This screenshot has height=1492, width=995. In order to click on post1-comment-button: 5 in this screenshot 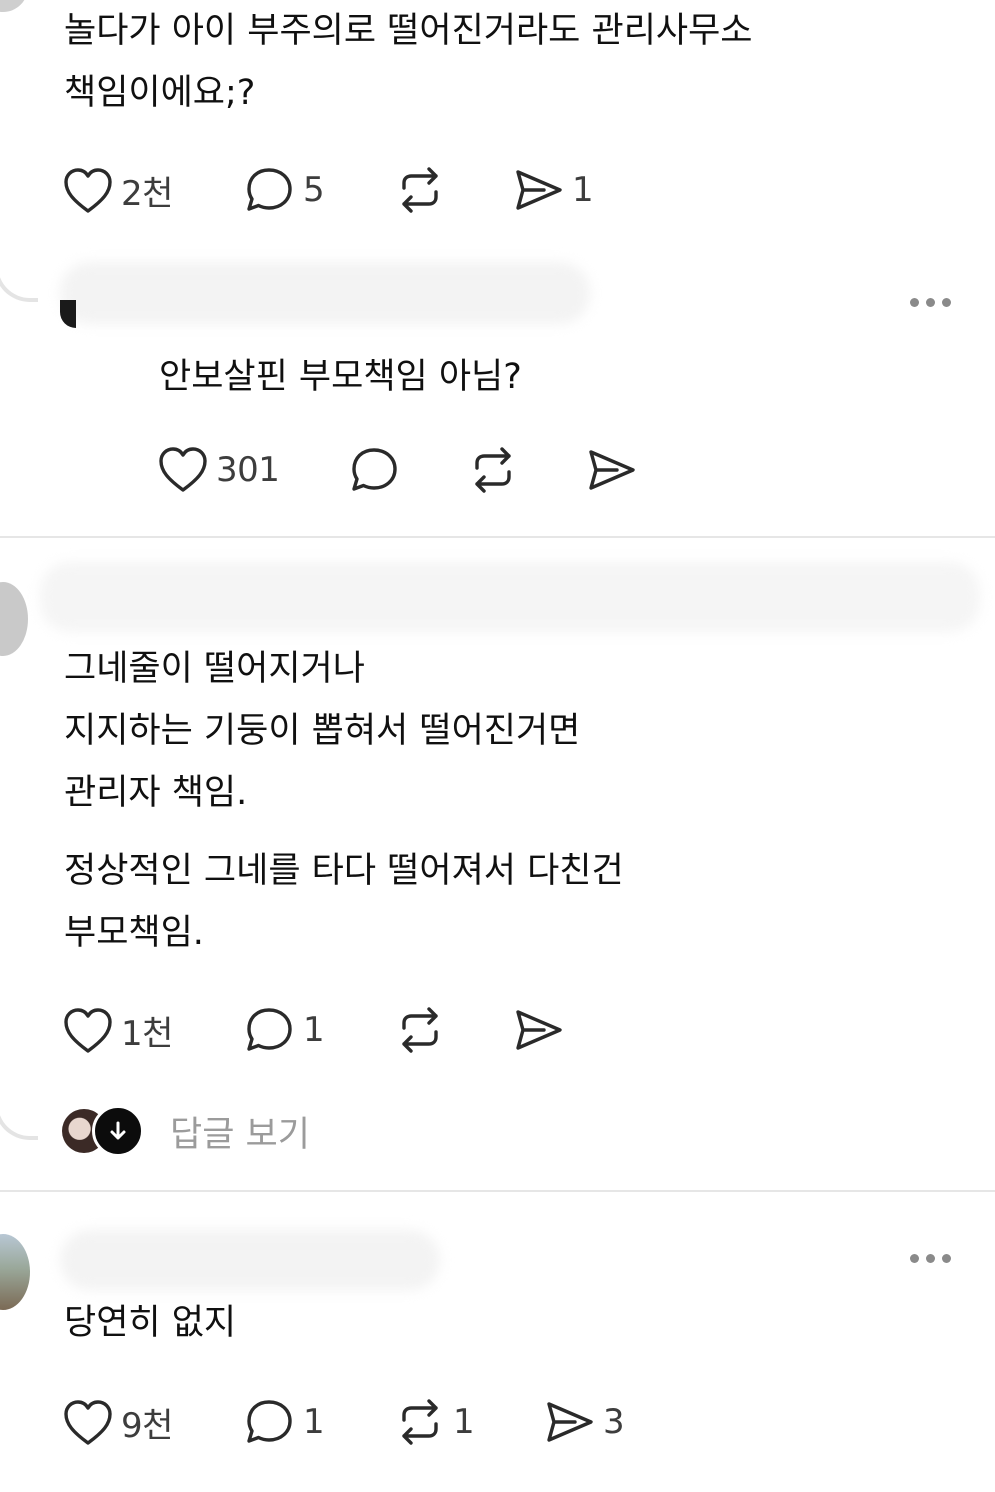, I will do `click(285, 190)`.